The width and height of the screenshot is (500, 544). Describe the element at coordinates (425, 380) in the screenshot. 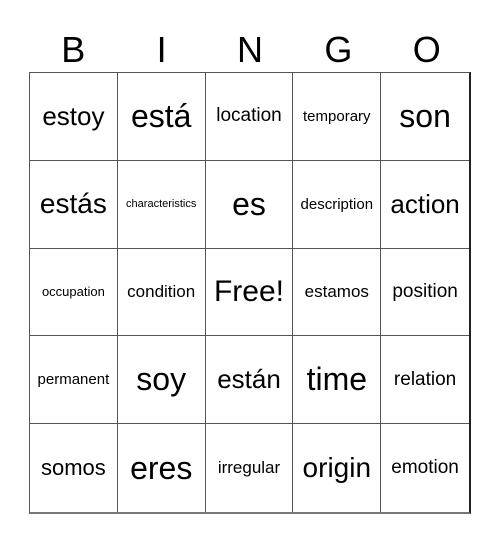

I see `bingo-cell: relation` at that location.